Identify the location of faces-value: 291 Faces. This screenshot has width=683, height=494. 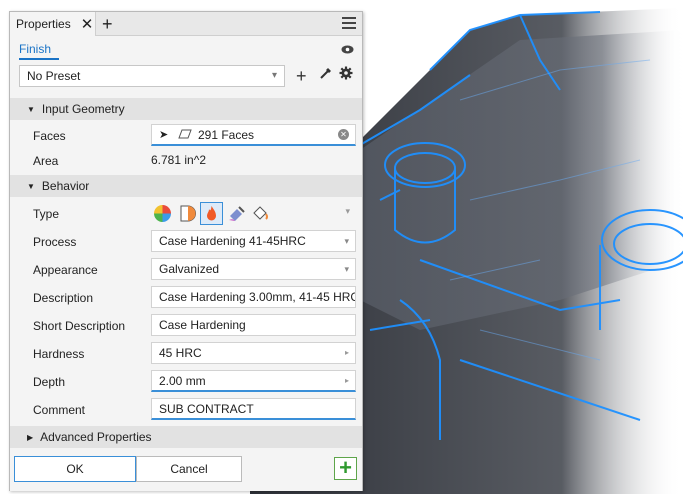
(226, 135).